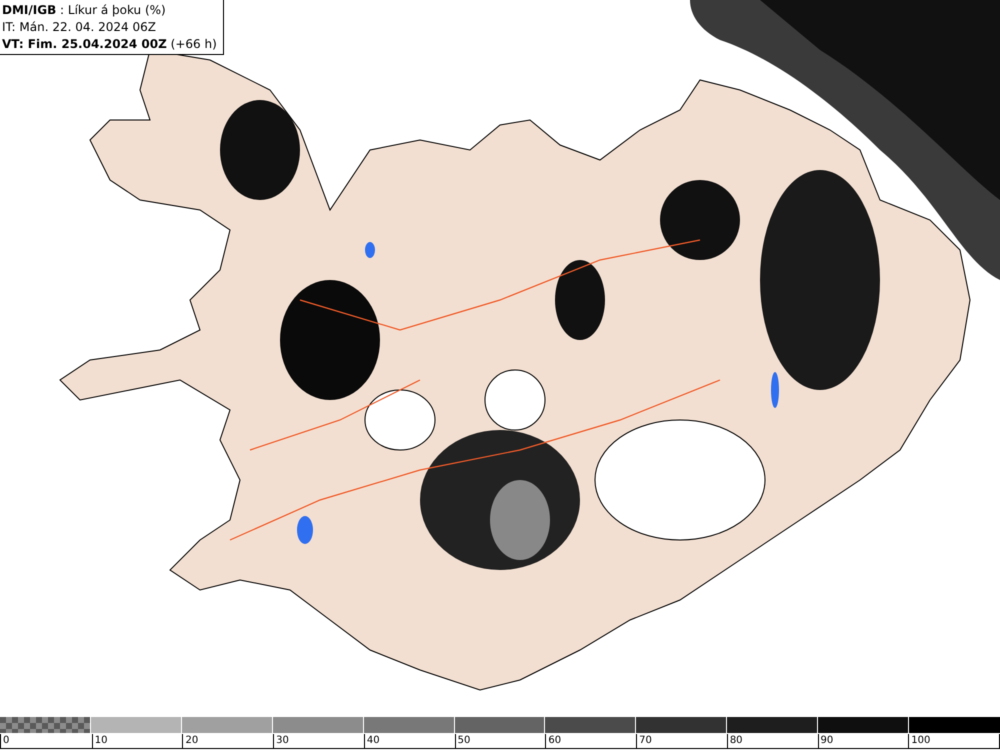  Describe the element at coordinates (109, 44) in the screenshot. I see `header-line: VT: Fim. 25.04.2024 00Z (+66 h)` at that location.